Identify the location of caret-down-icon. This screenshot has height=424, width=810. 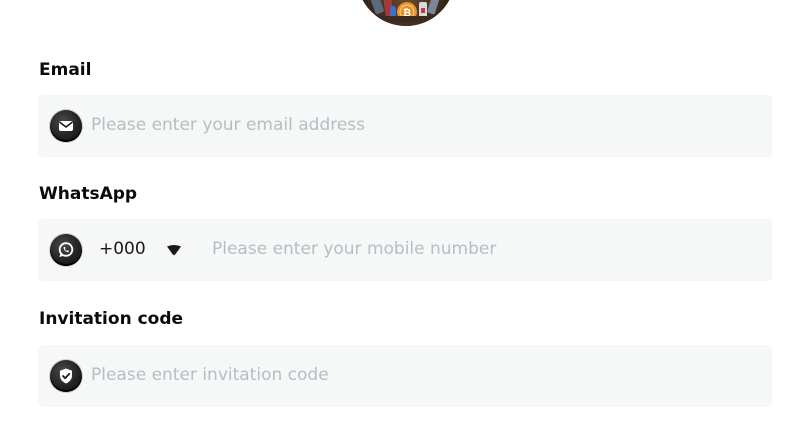
(174, 250).